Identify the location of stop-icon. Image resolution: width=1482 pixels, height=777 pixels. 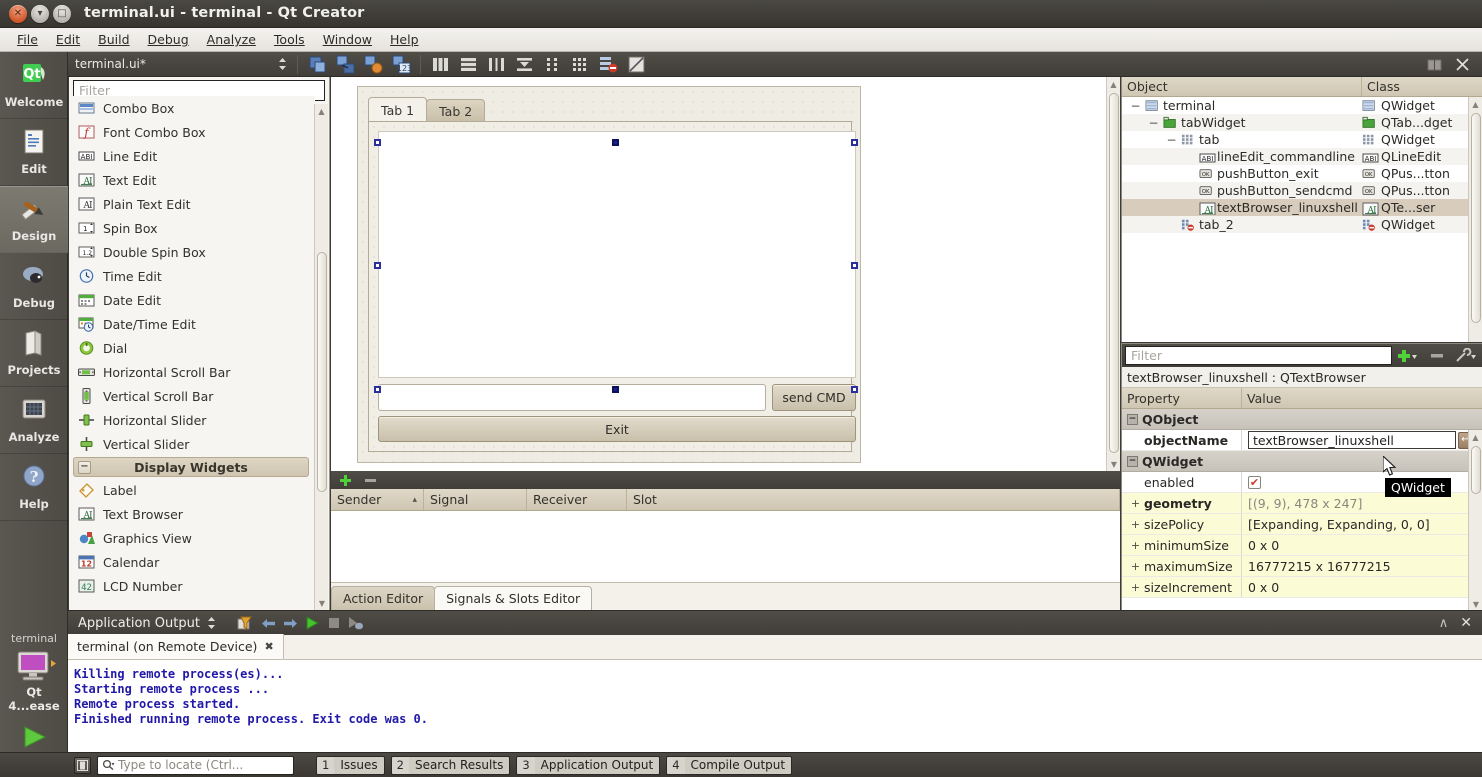
(334, 623).